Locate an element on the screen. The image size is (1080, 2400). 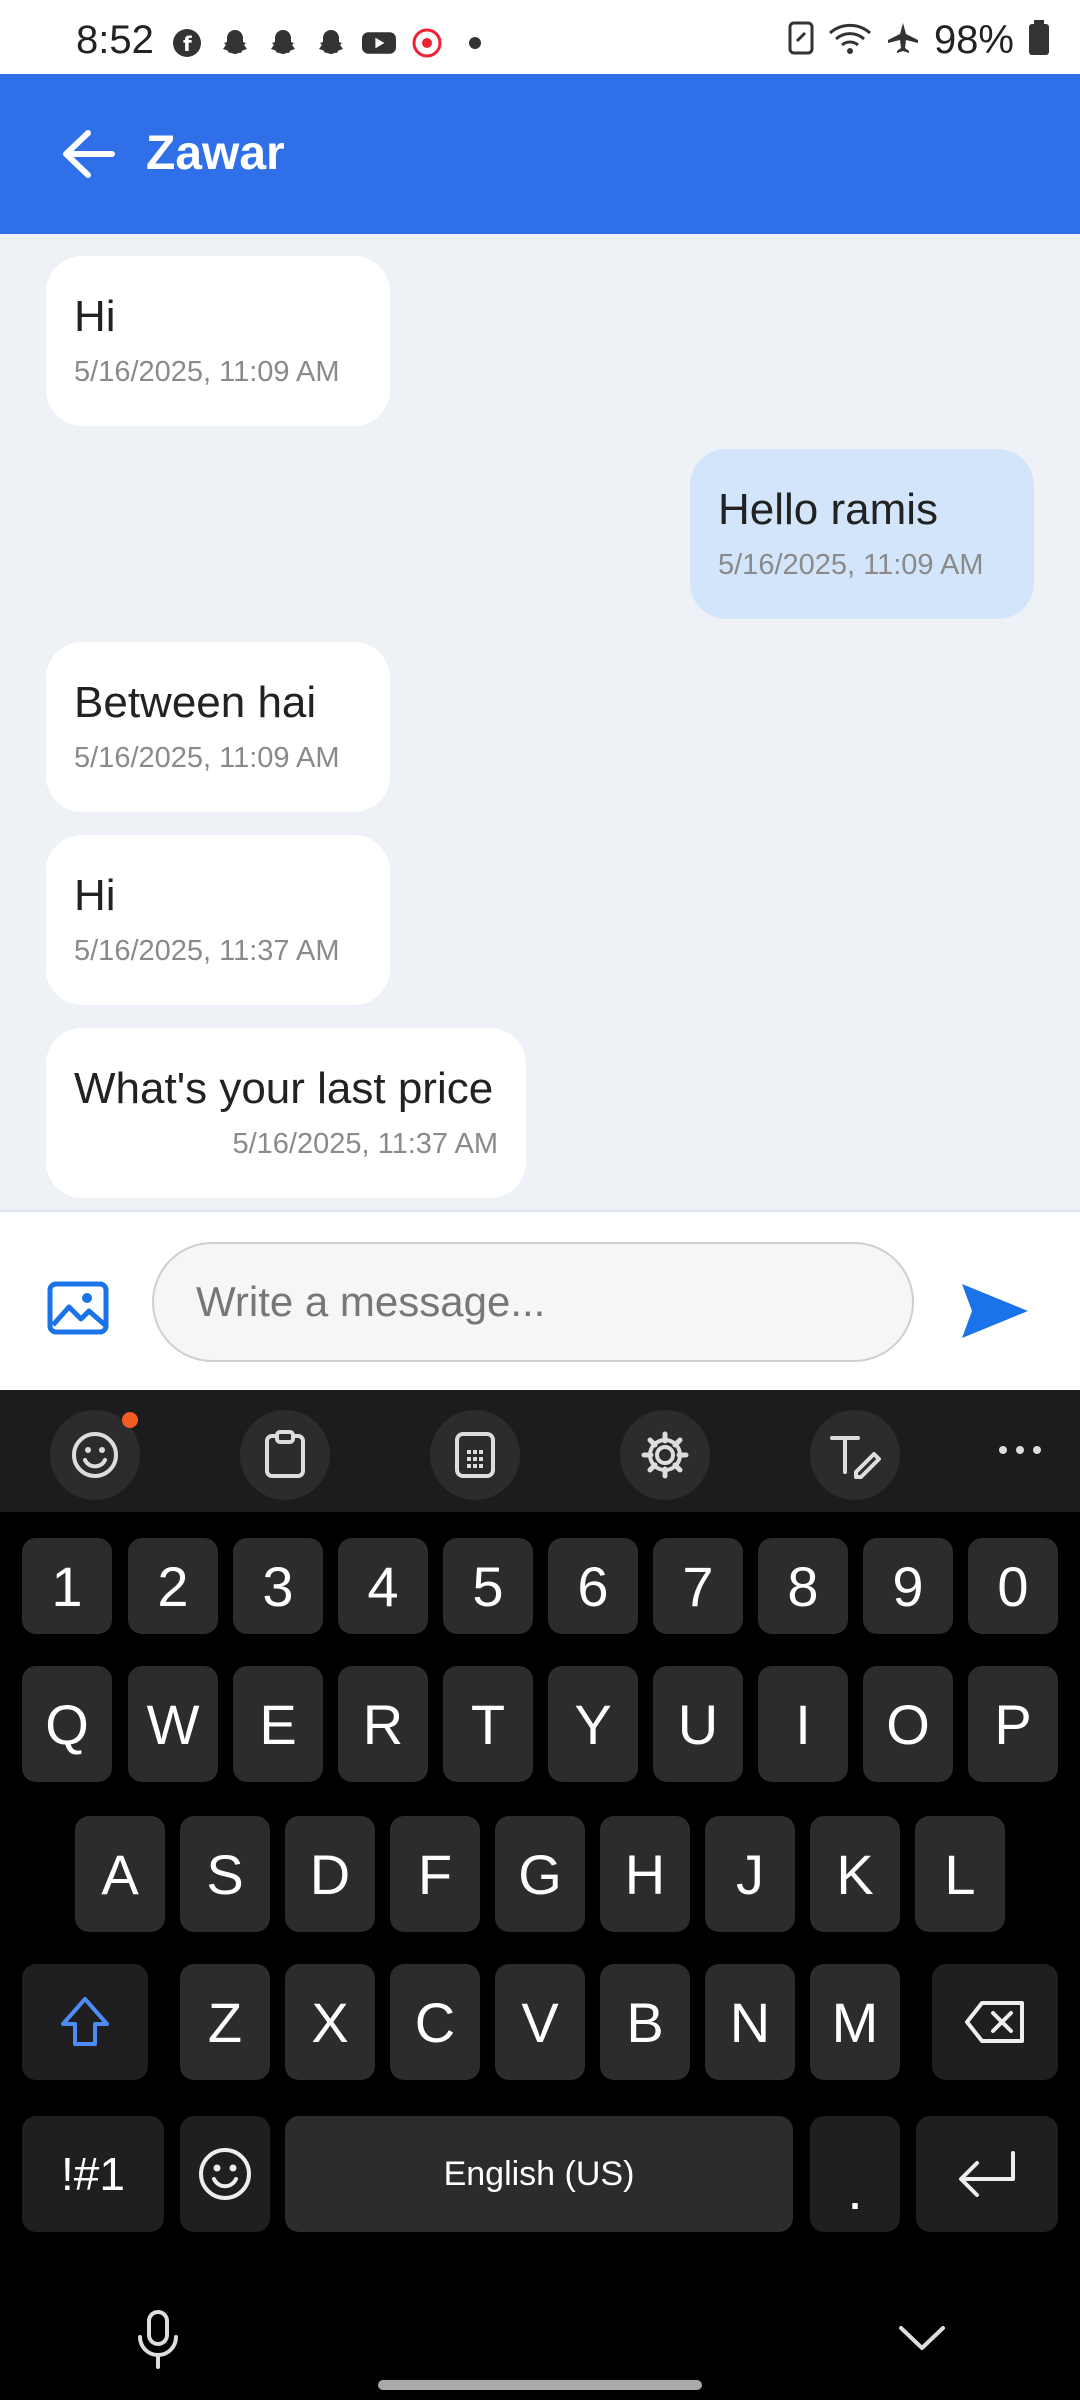
send-button is located at coordinates (995, 1311).